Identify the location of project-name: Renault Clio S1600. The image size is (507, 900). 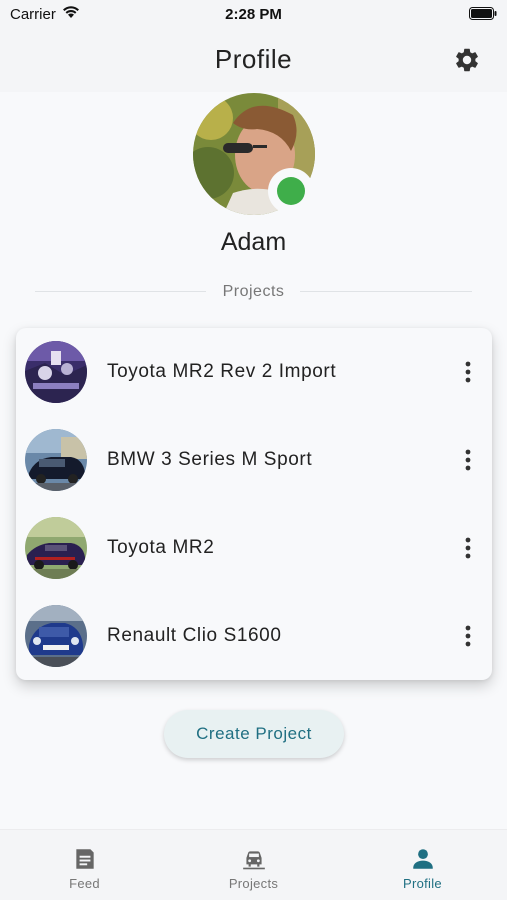
(194, 635).